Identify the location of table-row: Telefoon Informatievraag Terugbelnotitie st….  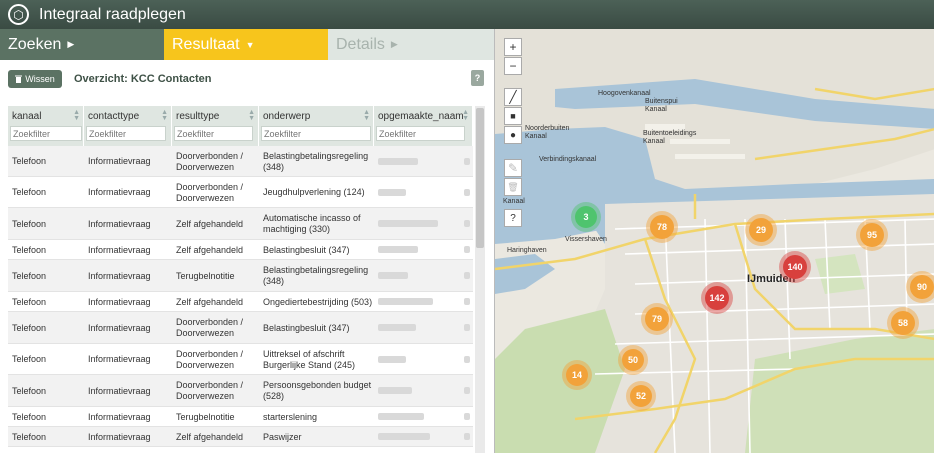
(240, 417).